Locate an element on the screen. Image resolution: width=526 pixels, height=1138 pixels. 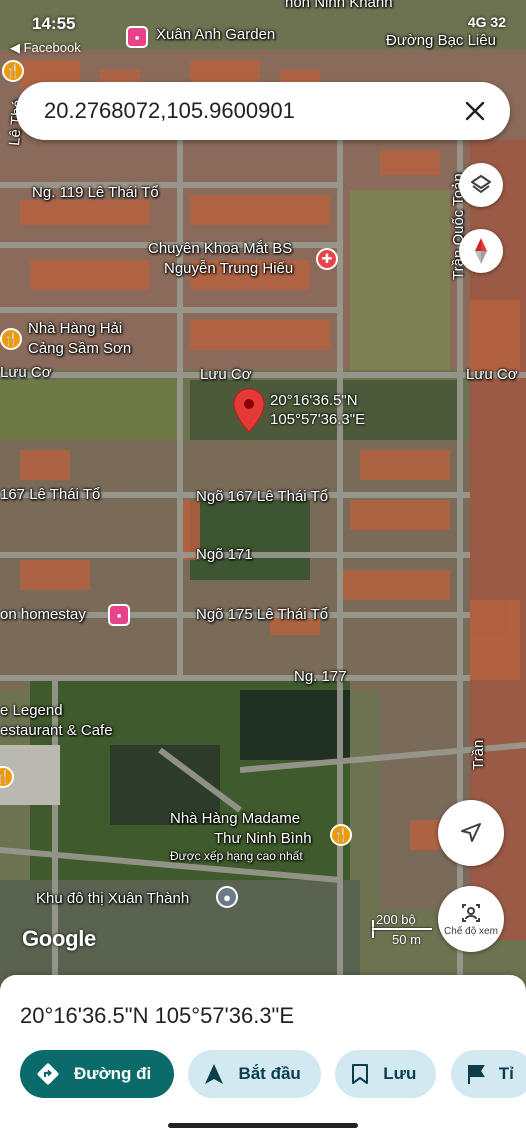
map-label-madame-3: Được xếp hạng cao nhất is located at coordinates (236, 856).